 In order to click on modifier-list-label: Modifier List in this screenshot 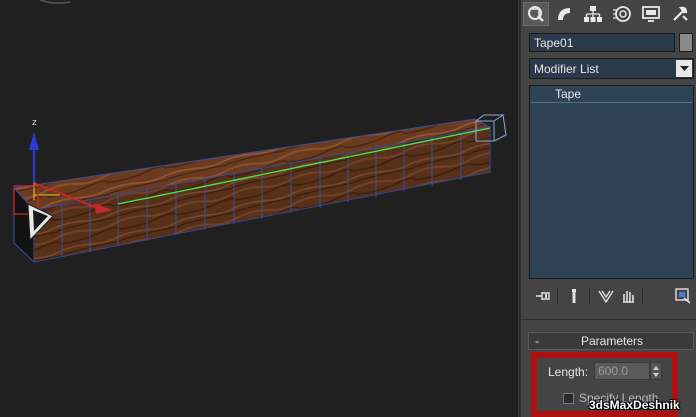, I will do `click(566, 69)`.